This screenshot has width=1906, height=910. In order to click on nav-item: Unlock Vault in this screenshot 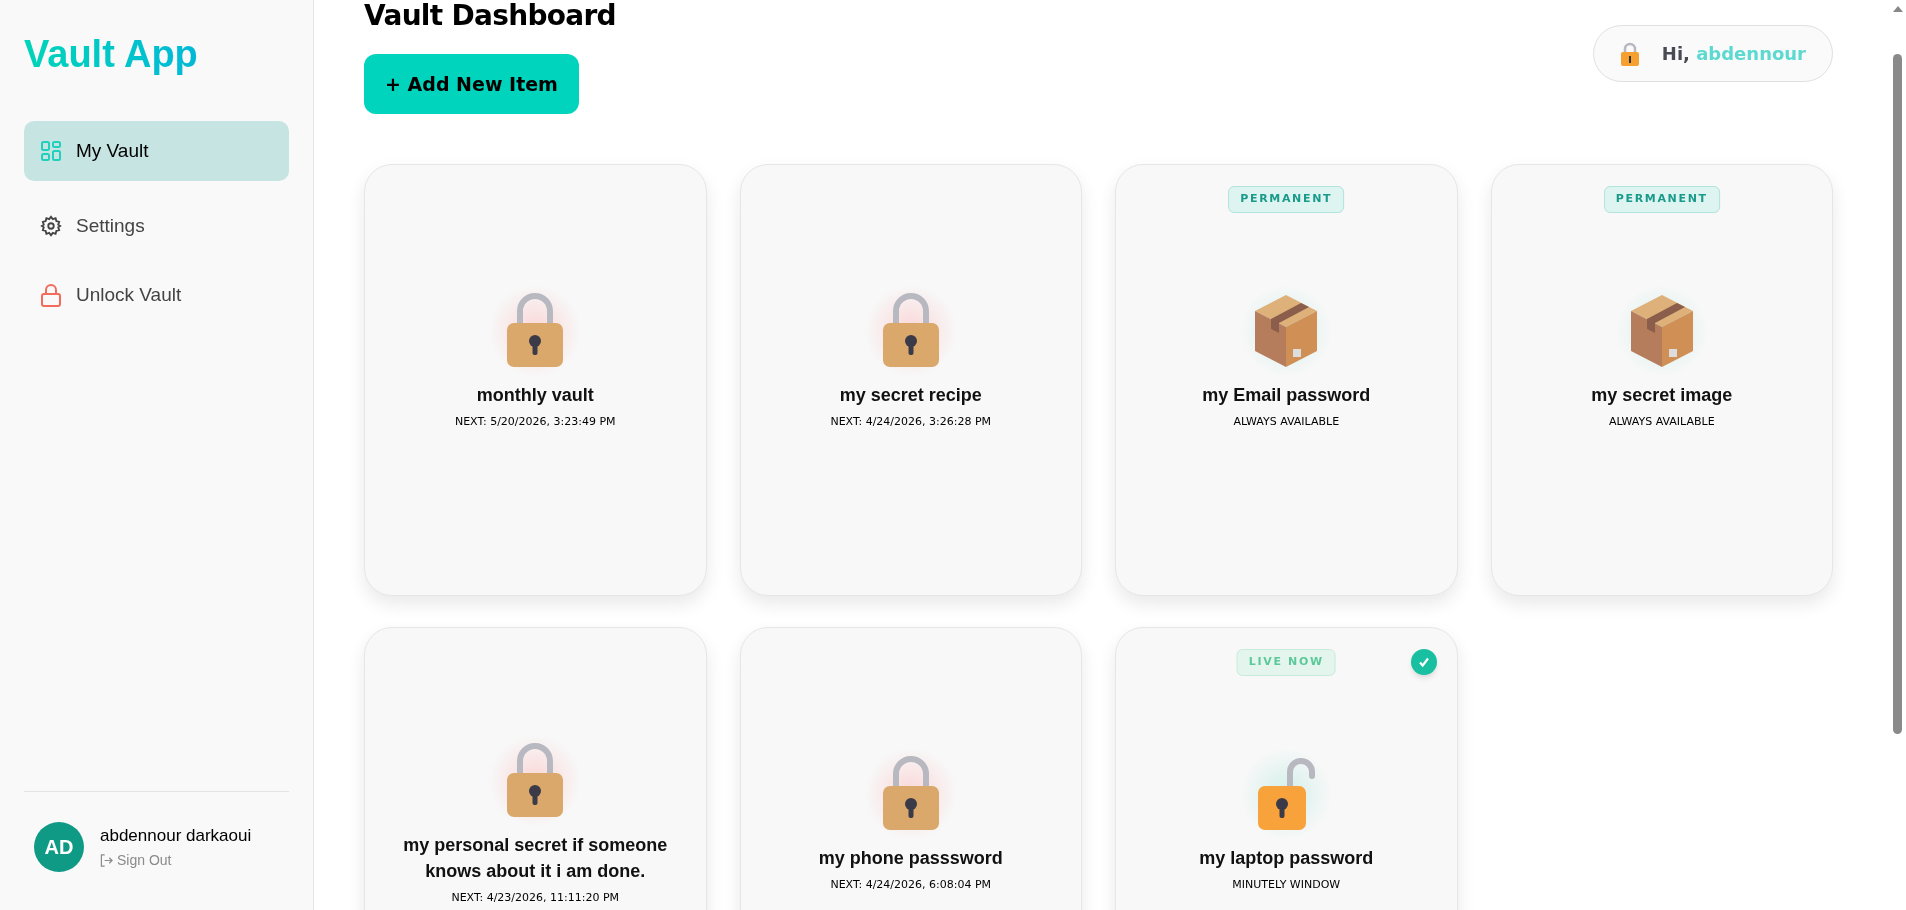, I will do `click(156, 295)`.